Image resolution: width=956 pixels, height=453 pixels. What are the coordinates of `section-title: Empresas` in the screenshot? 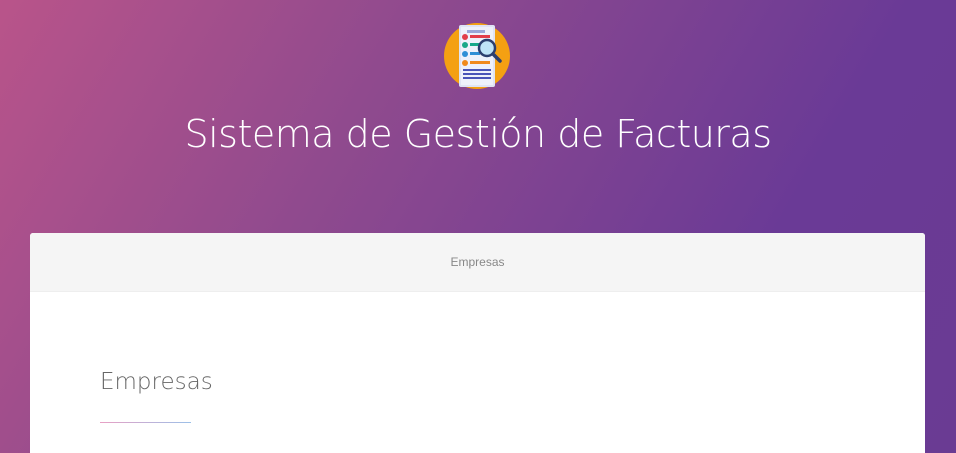 It's located at (156, 382).